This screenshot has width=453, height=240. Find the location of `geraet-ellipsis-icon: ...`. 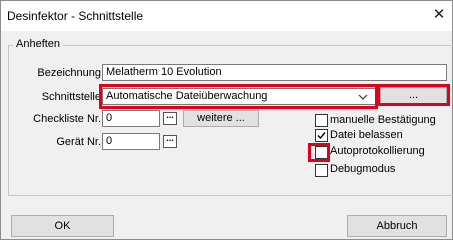

geraet-ellipsis-icon: ... is located at coordinates (170, 141).